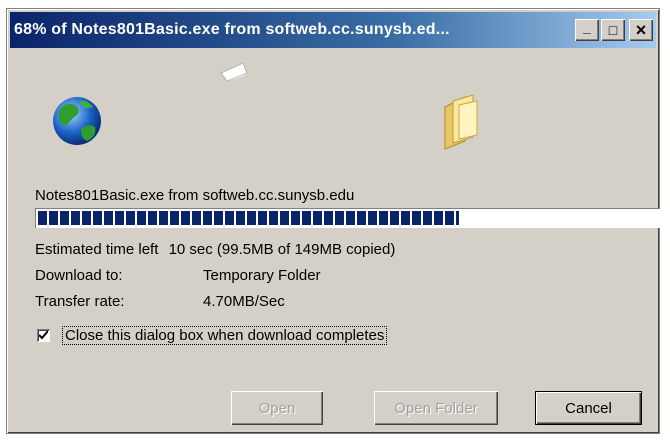 This screenshot has width=670, height=440. I want to click on open-button: Open, so click(277, 408).